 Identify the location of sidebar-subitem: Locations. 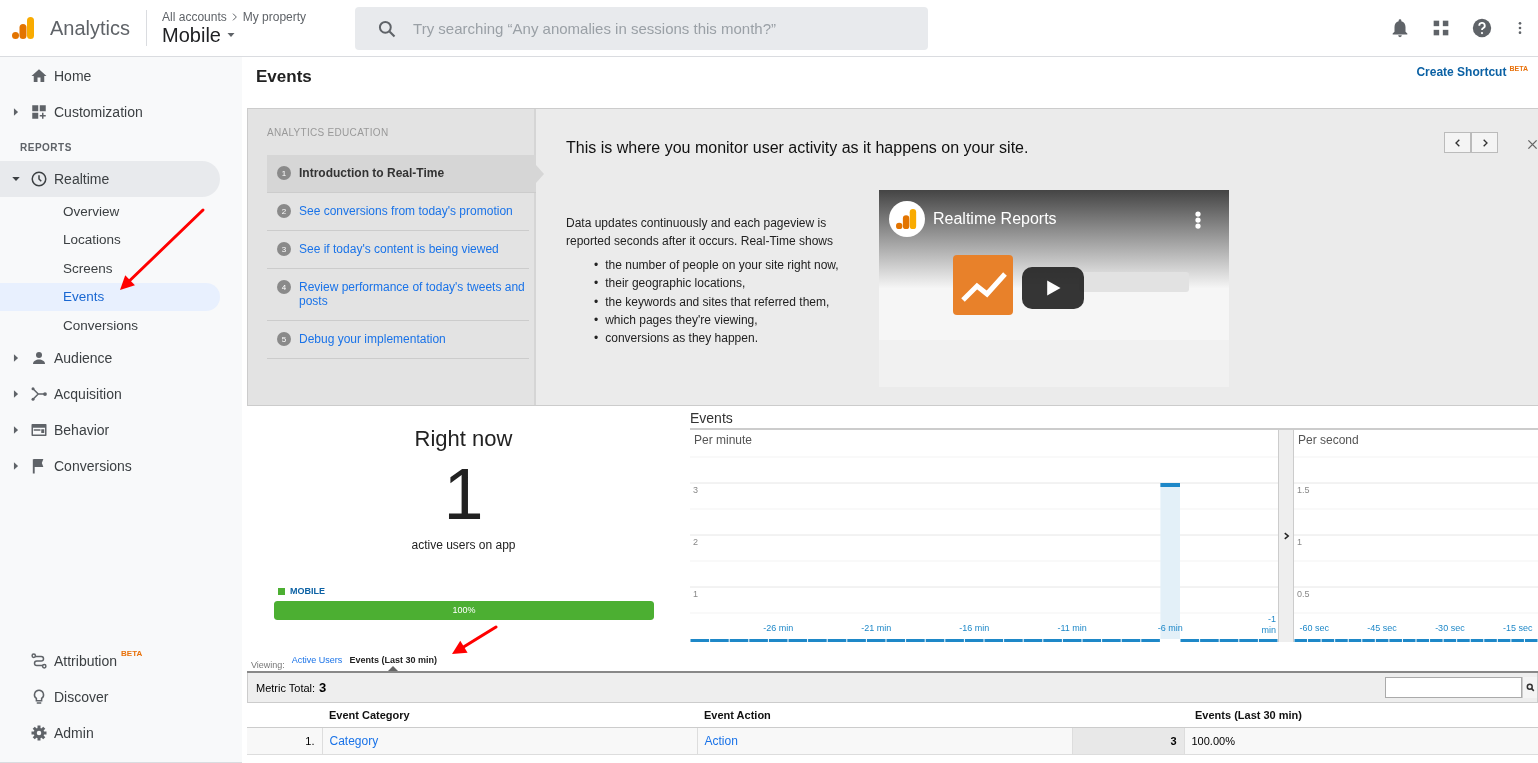
(110, 239).